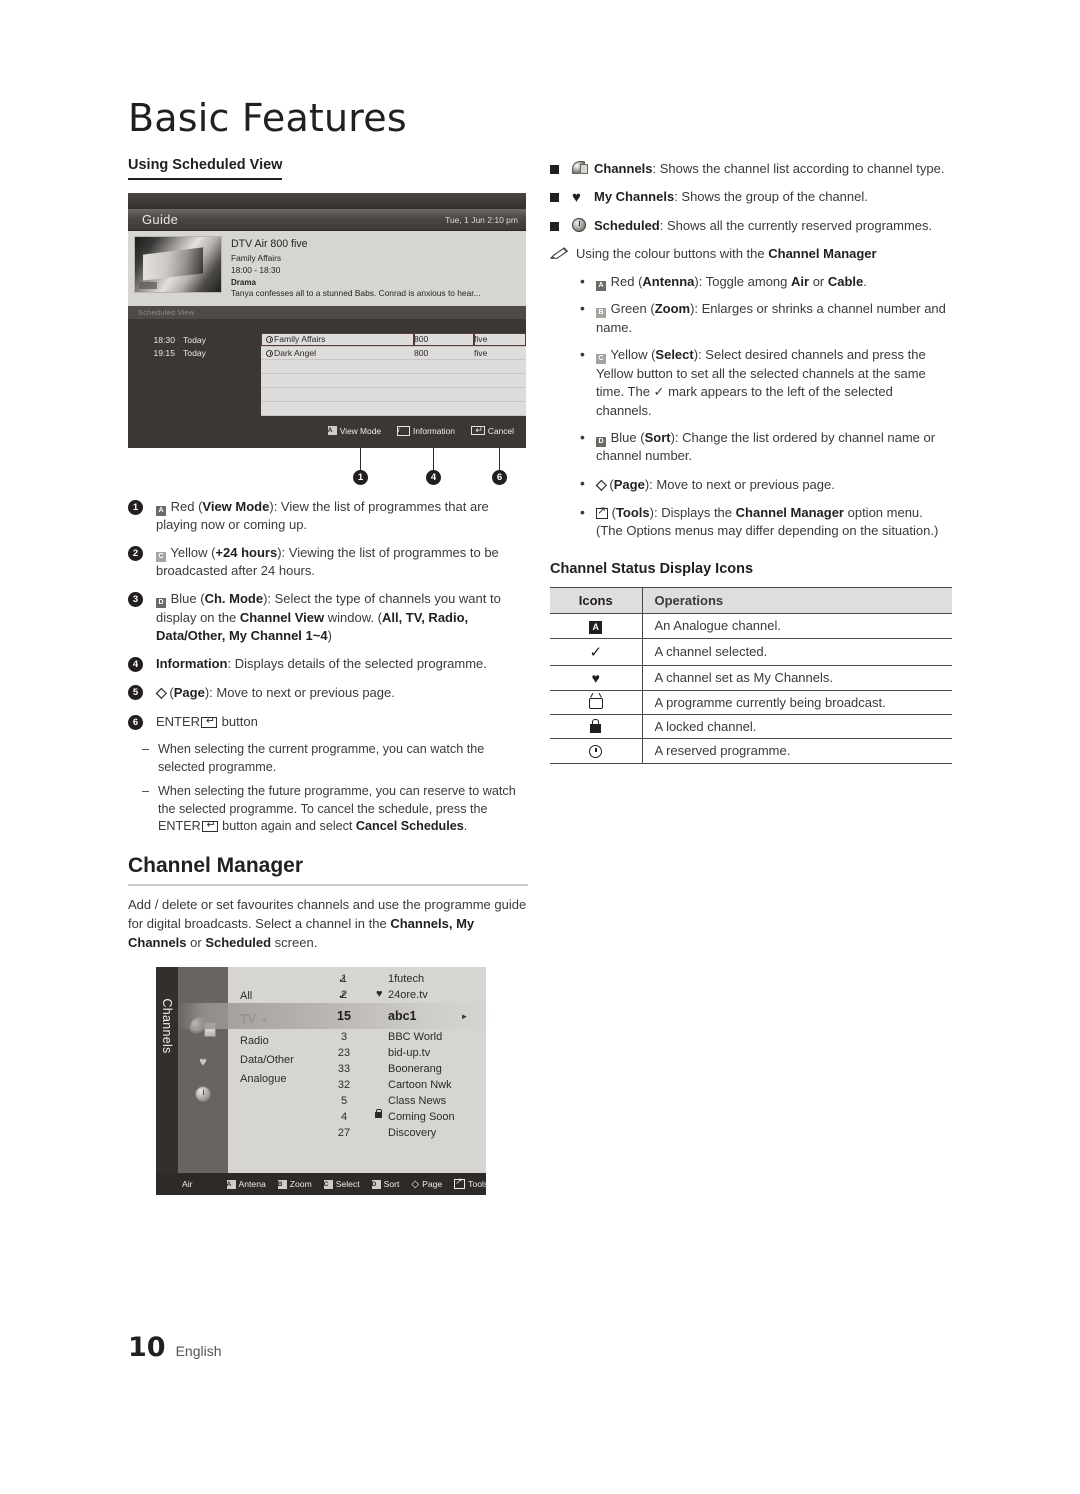 This screenshot has height=1494, width=1080. Describe the element at coordinates (417, 1101) in the screenshot. I see `cm-channel-name: Class News` at that location.